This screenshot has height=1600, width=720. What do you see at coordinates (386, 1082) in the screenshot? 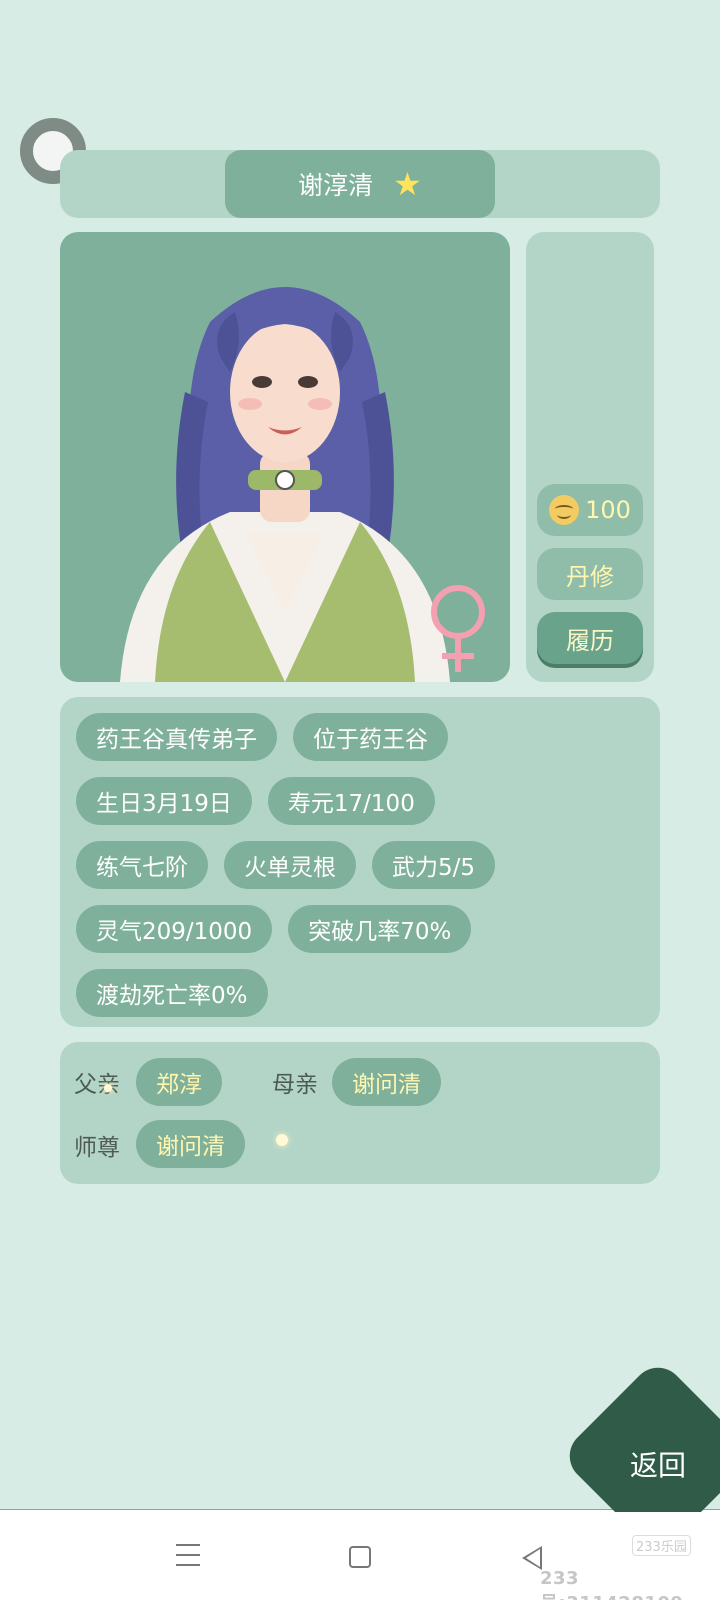
I see `mother-chip: 谢问清` at bounding box center [386, 1082].